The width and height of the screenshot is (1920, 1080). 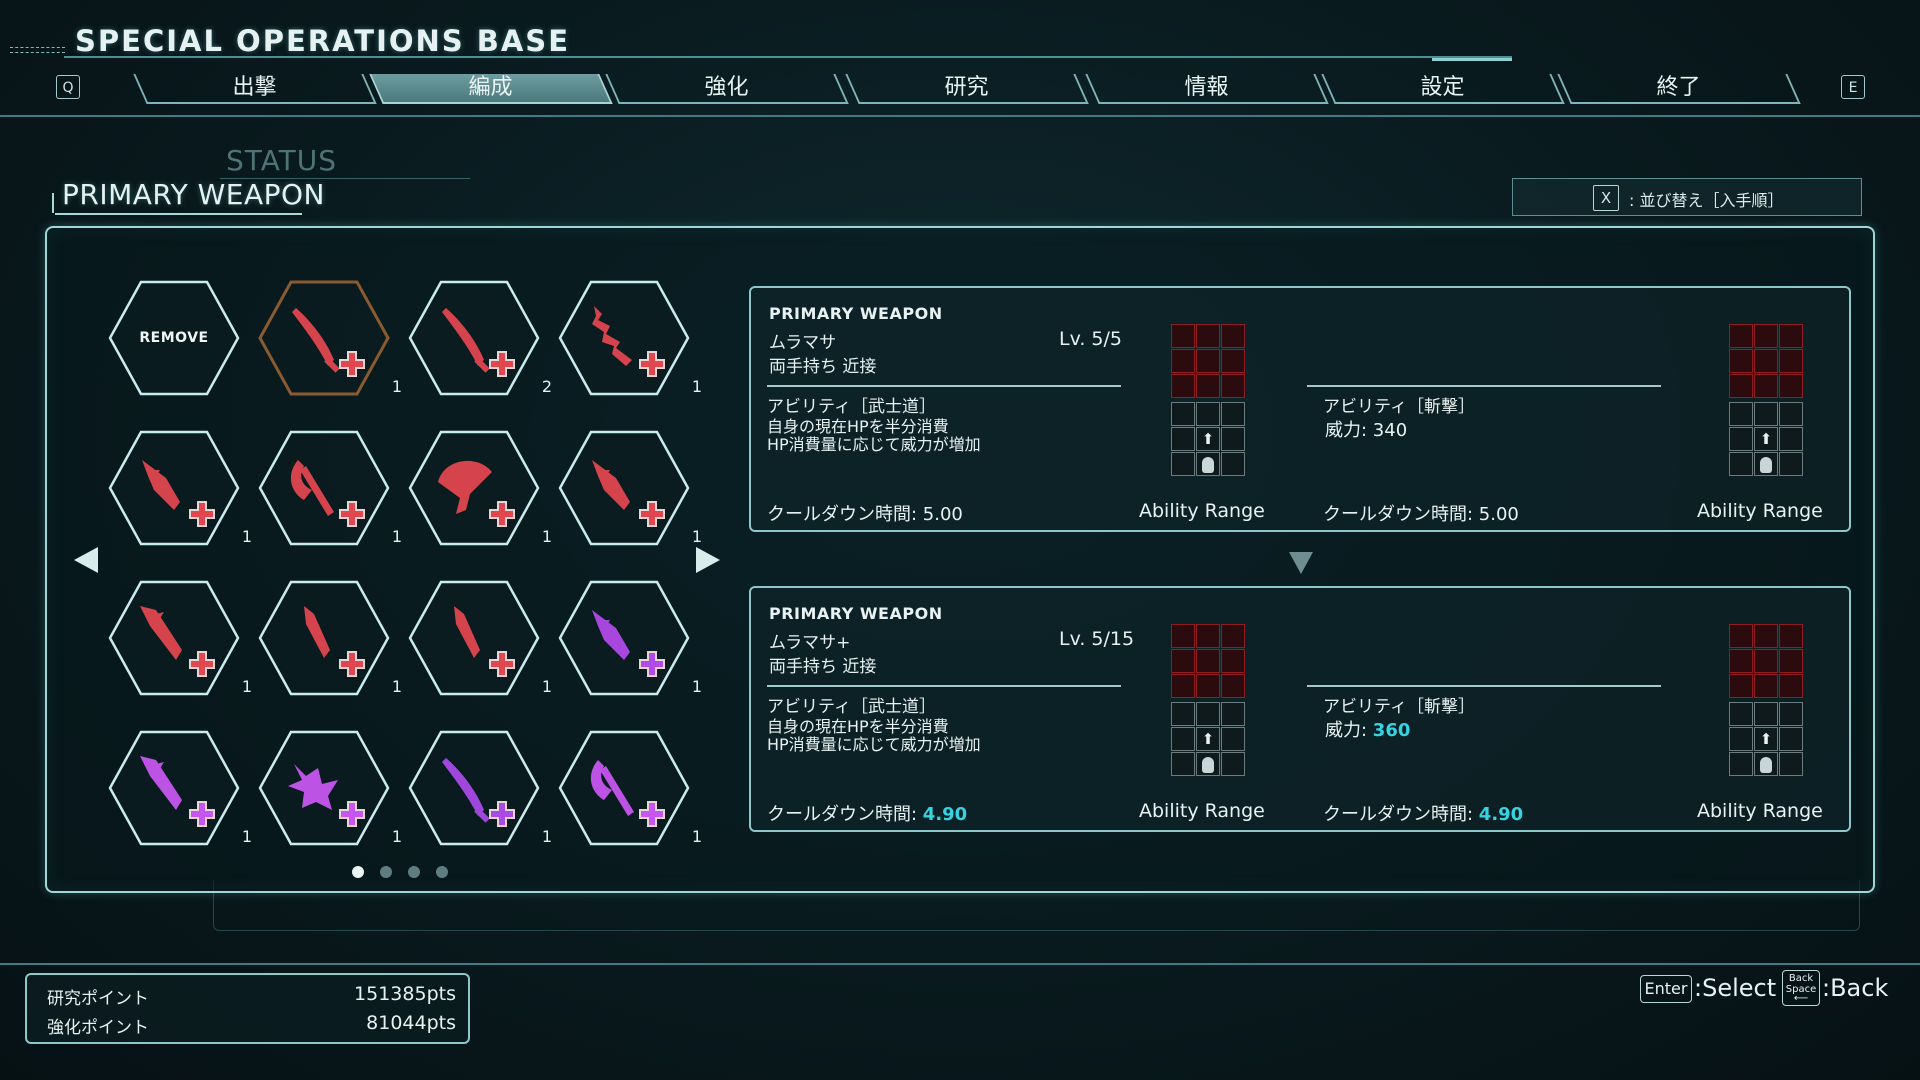 What do you see at coordinates (967, 89) in the screenshot?
I see `tab-item: 研究` at bounding box center [967, 89].